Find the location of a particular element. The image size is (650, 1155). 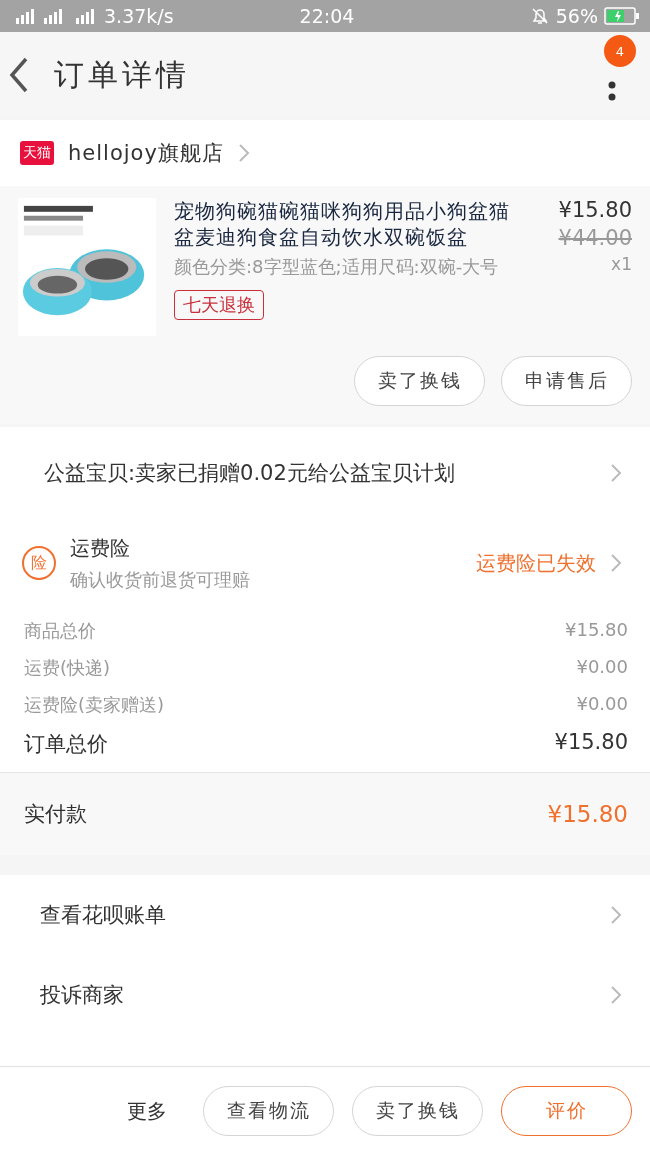

clock: 22:04 is located at coordinates (327, 16).